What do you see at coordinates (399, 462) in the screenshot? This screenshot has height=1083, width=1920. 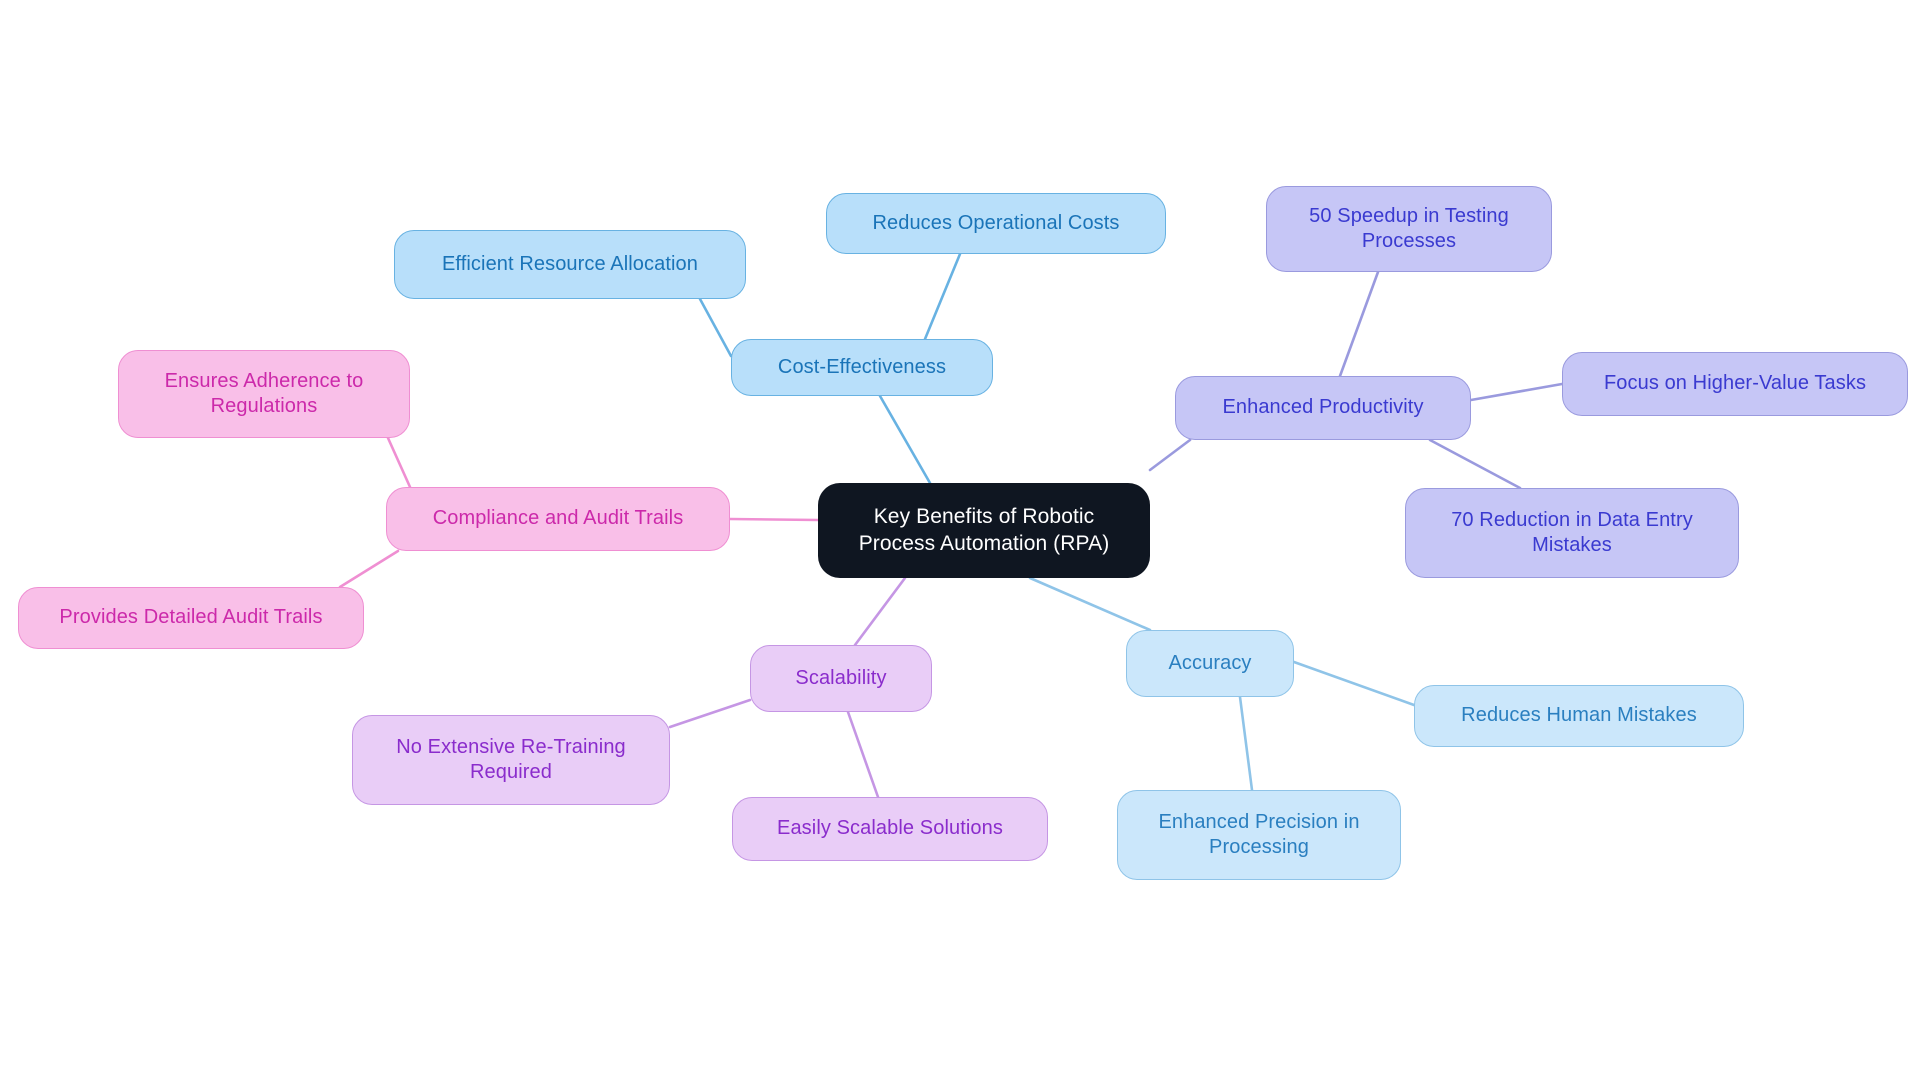 I see `edge-compliance_audit_trails-to-ensures_adherence` at bounding box center [399, 462].